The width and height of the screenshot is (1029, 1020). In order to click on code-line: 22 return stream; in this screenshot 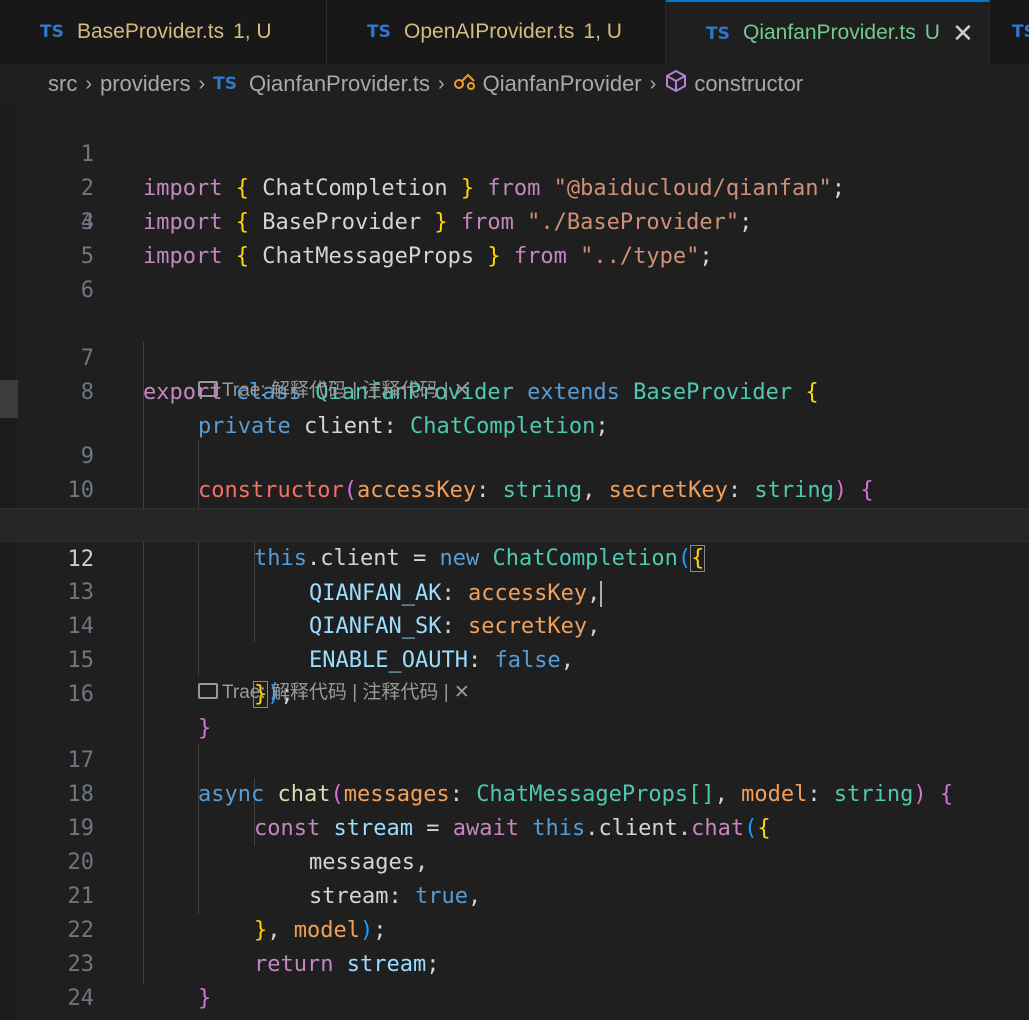, I will do `click(514, 928)`.